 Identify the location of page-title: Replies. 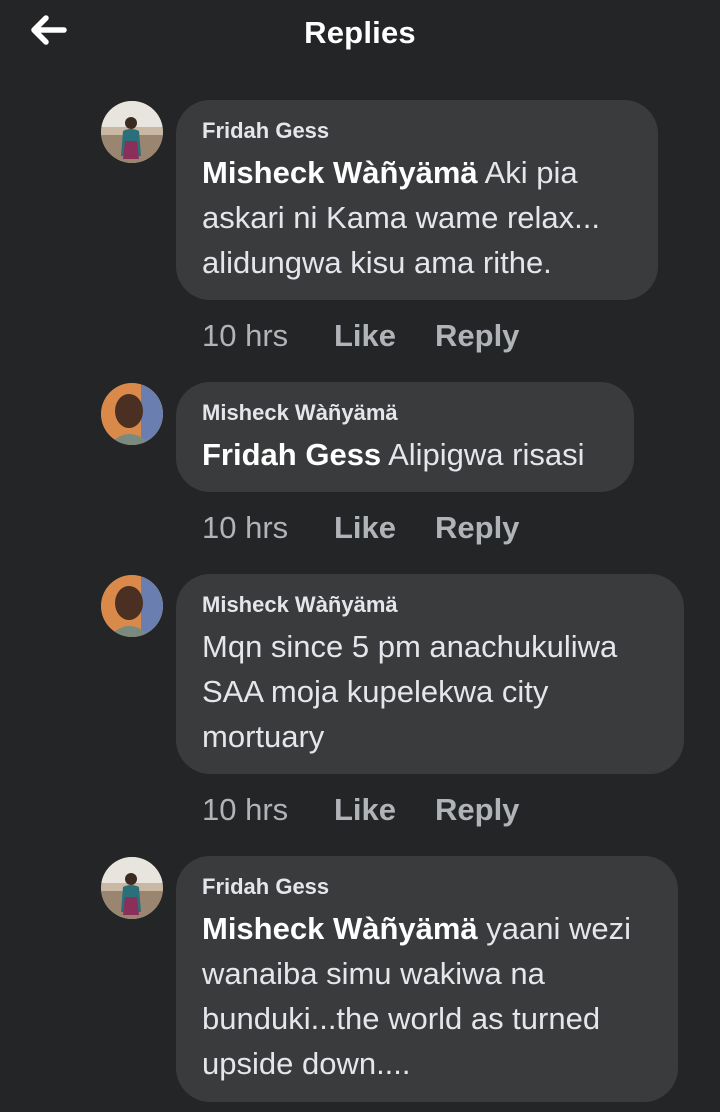
(360, 32).